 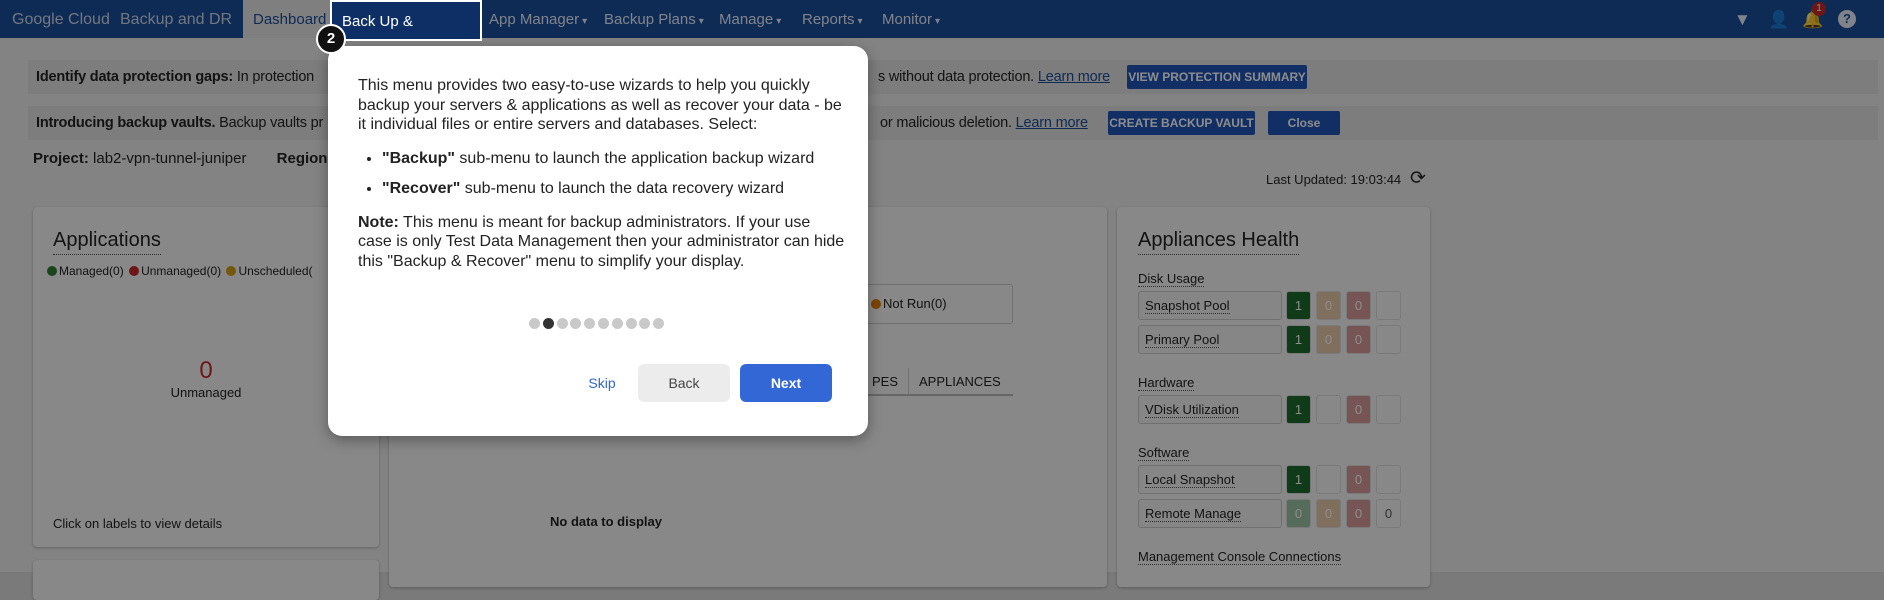 What do you see at coordinates (91, 271) in the screenshot?
I see `legend-label: Managed(0)` at bounding box center [91, 271].